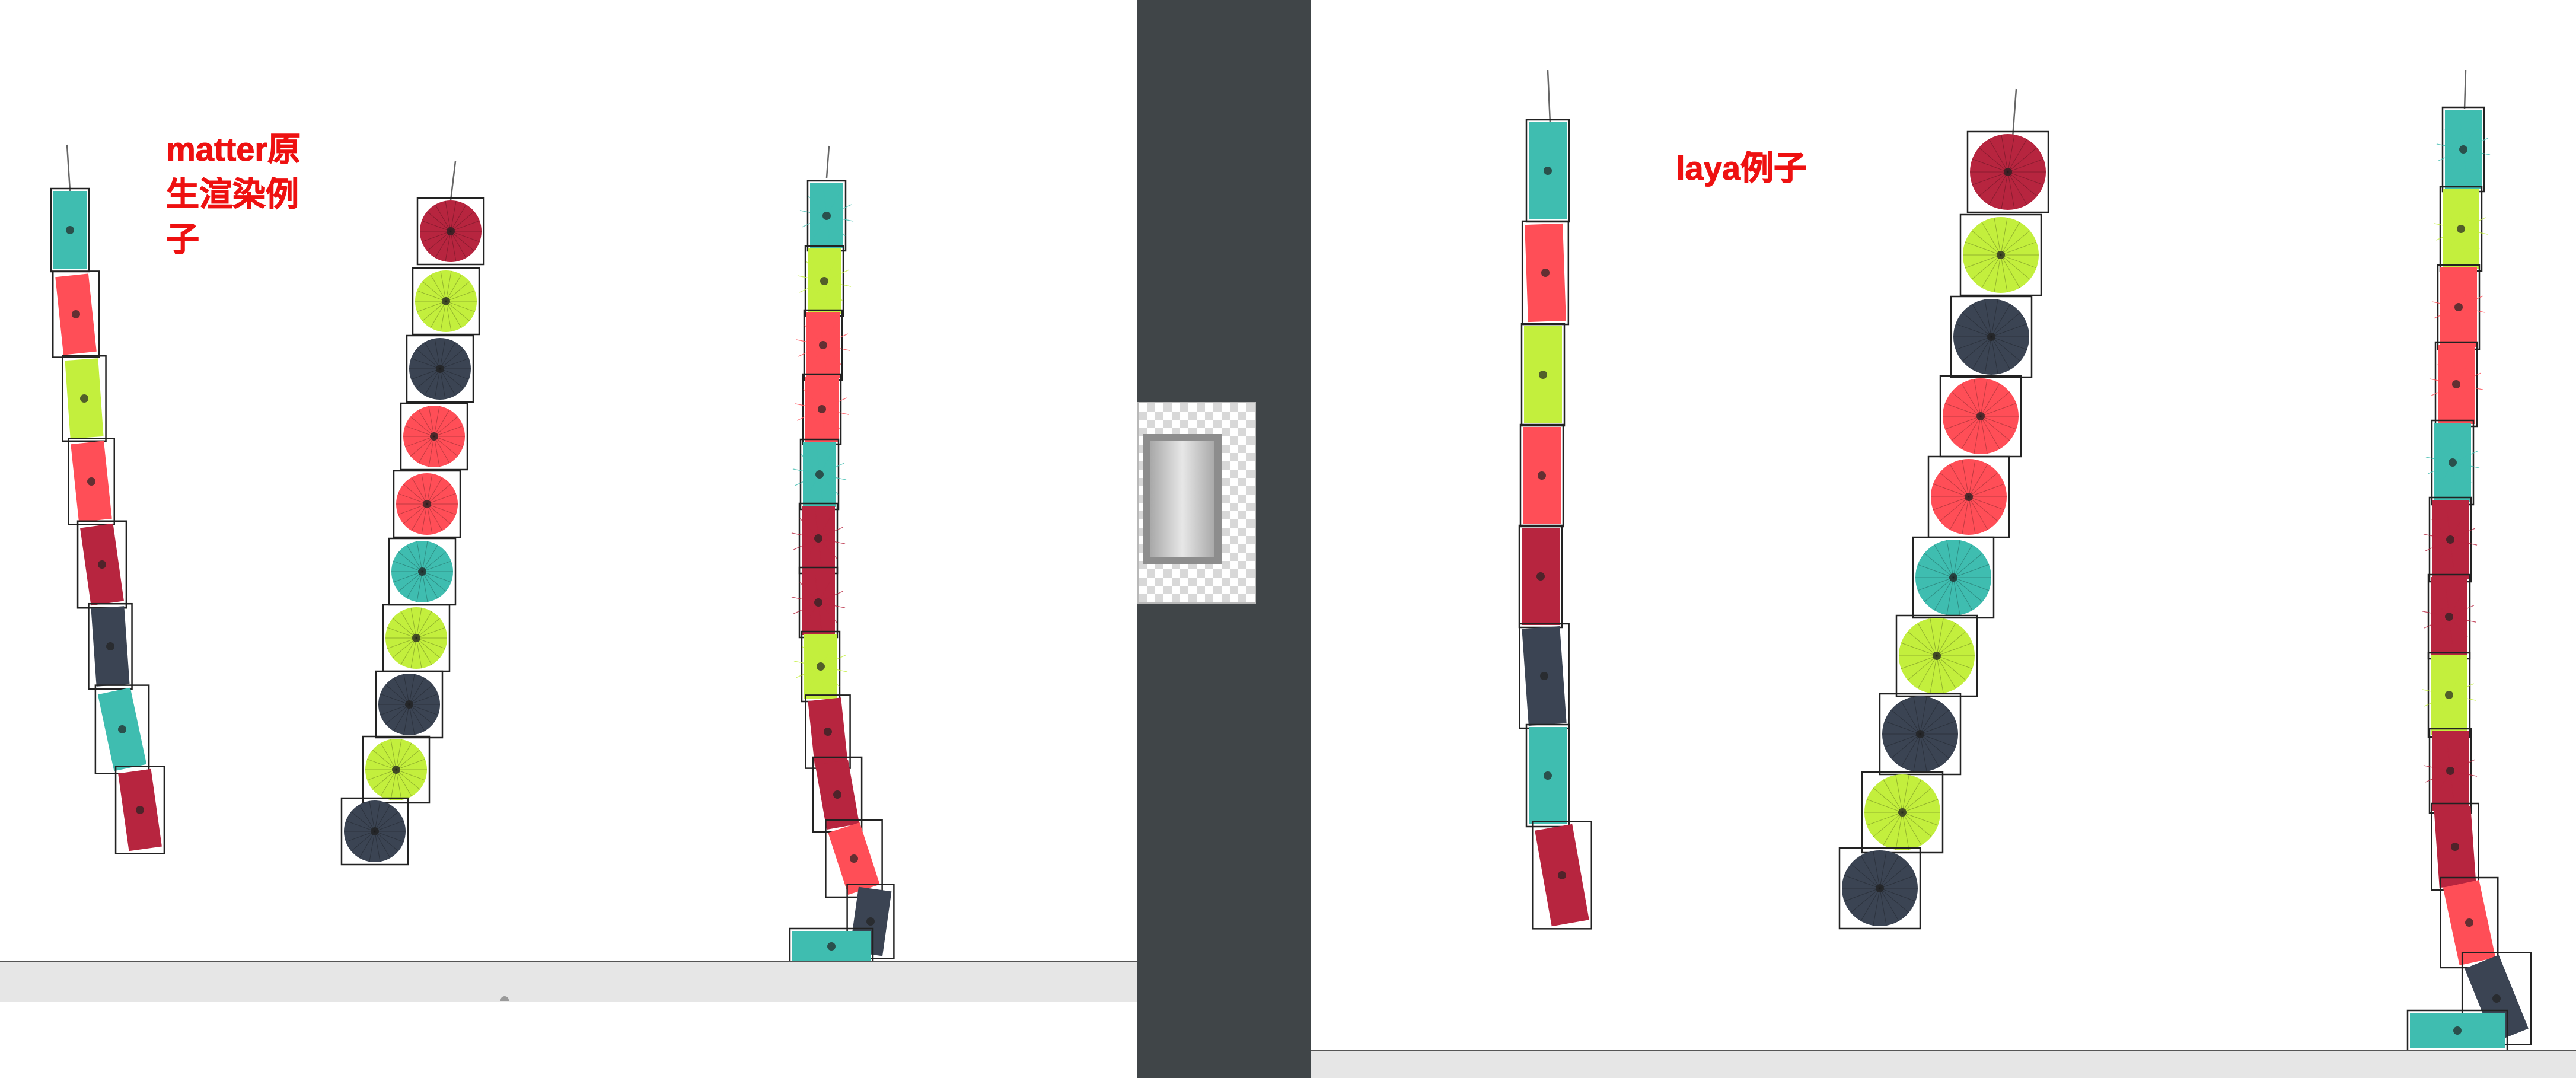  I want to click on preview-image-icon, so click(1182, 499).